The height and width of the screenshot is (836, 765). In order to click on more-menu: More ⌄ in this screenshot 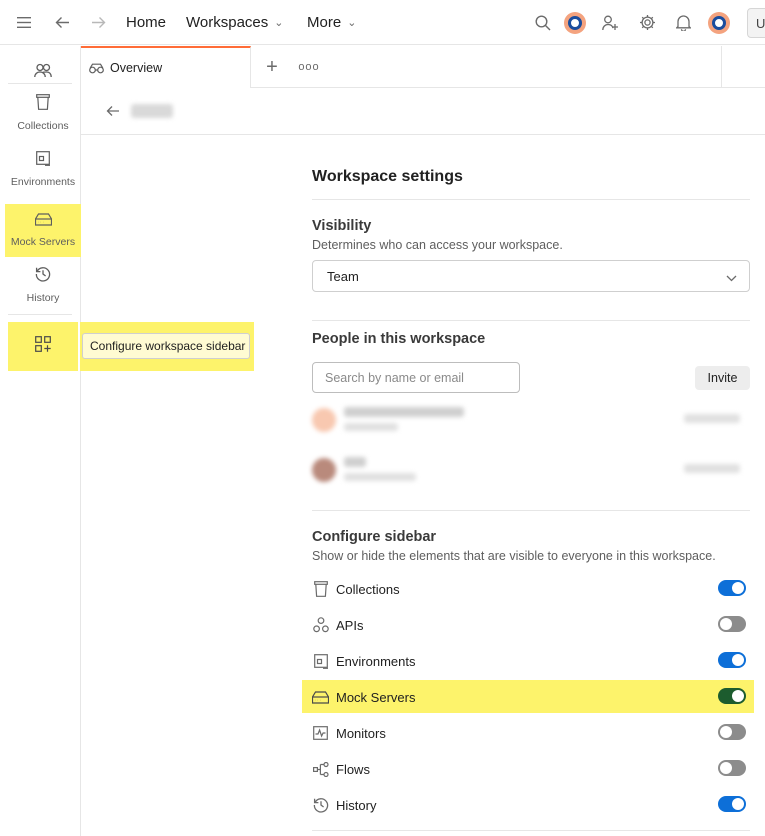, I will do `click(331, 22)`.